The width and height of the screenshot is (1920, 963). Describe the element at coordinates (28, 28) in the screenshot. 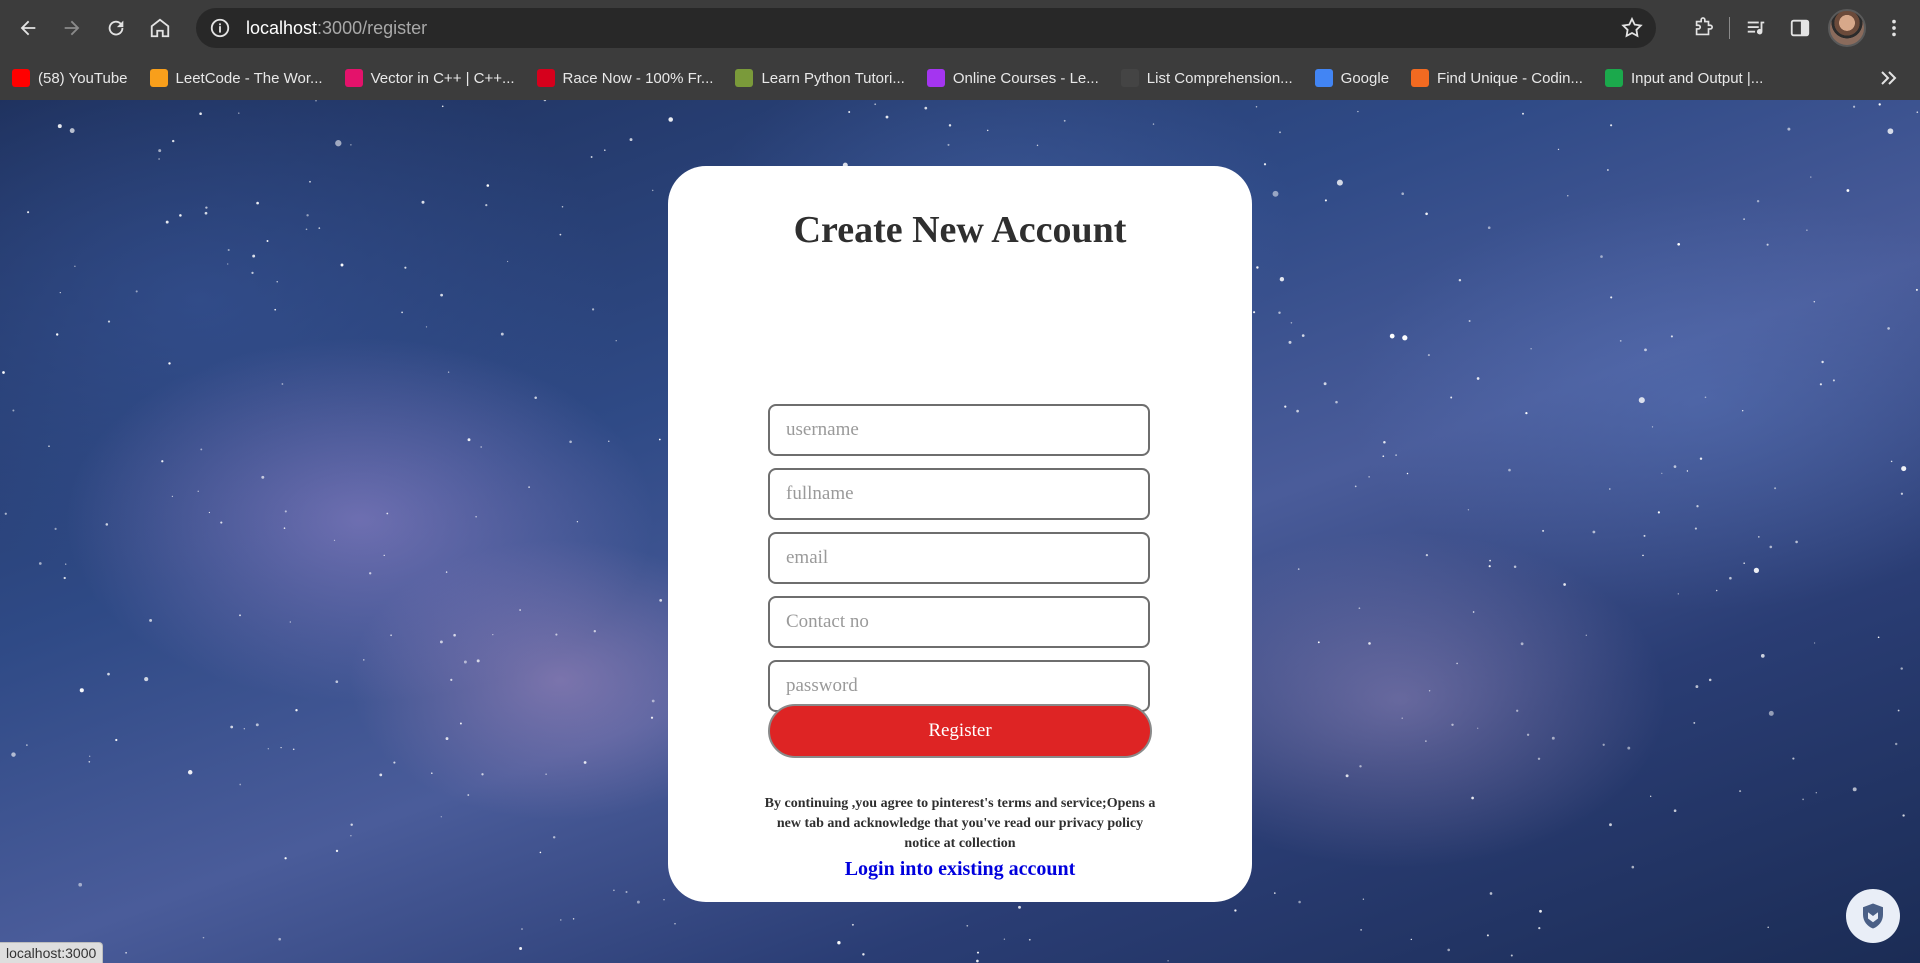

I see `back-icon` at that location.